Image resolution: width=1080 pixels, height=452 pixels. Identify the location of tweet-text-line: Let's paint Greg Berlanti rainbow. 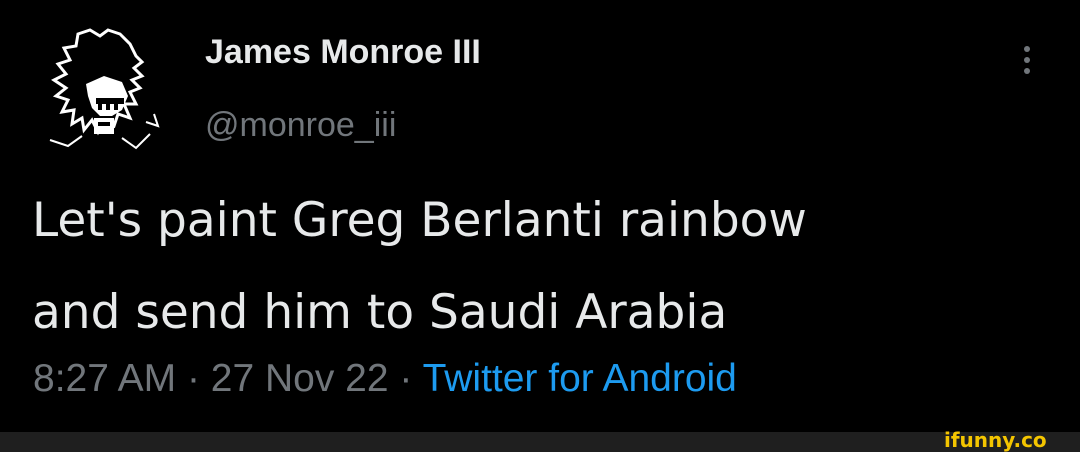
(419, 220).